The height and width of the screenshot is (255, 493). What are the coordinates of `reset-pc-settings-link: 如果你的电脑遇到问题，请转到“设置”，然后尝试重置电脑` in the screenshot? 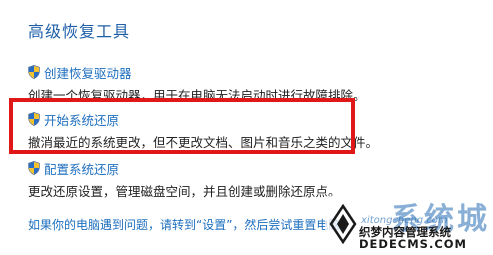 It's located at (184, 224).